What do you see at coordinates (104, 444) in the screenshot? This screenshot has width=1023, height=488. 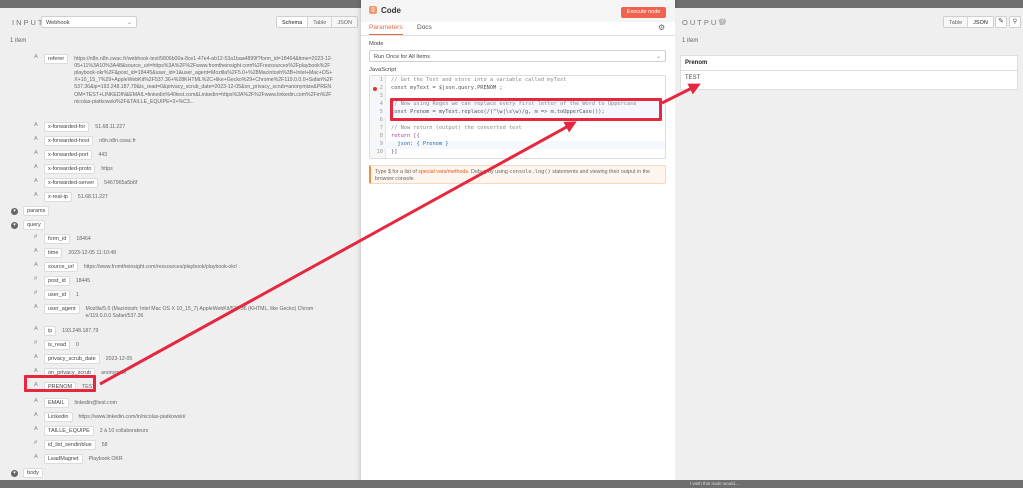 I see `field-value: 58` at bounding box center [104, 444].